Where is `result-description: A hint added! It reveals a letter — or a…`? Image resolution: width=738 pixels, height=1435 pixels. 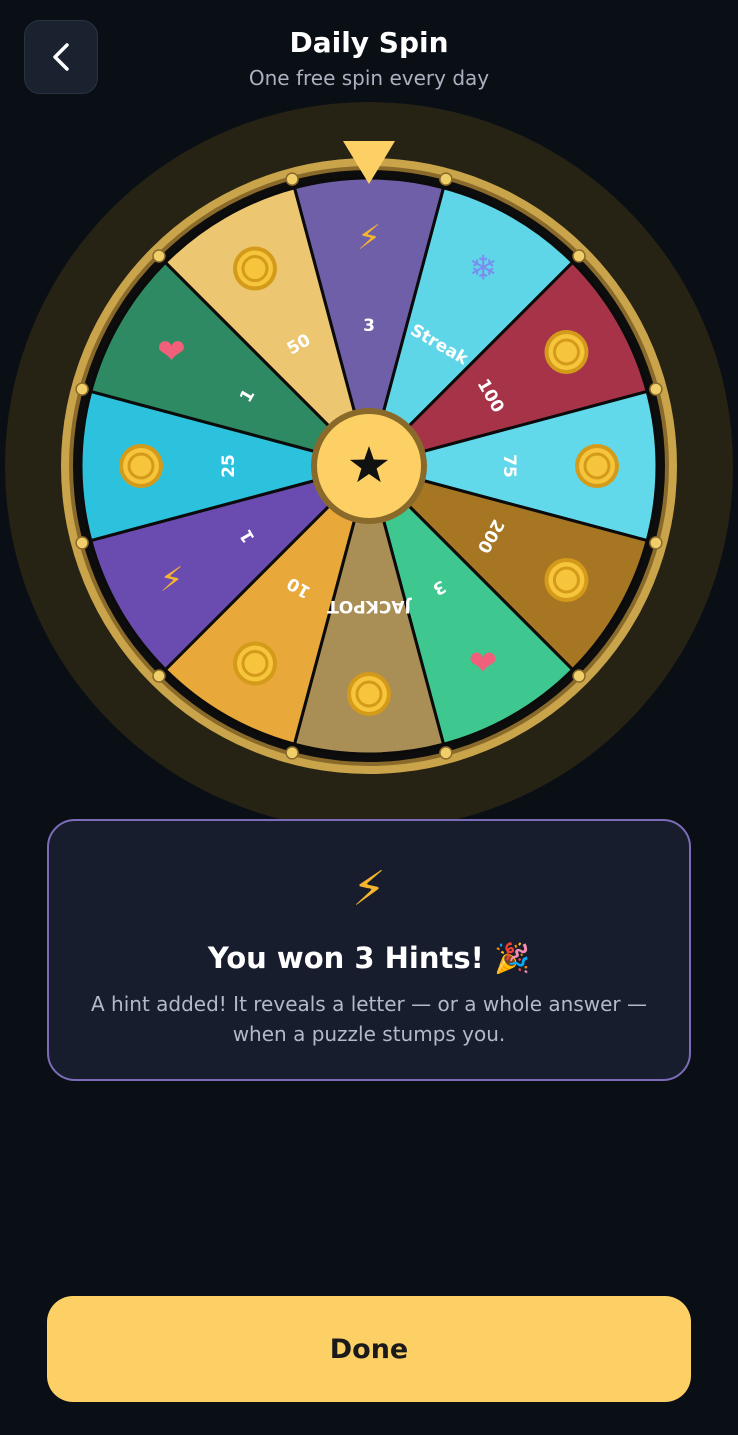
result-description: A hint added! It reveals a letter — or a… is located at coordinates (369, 1019).